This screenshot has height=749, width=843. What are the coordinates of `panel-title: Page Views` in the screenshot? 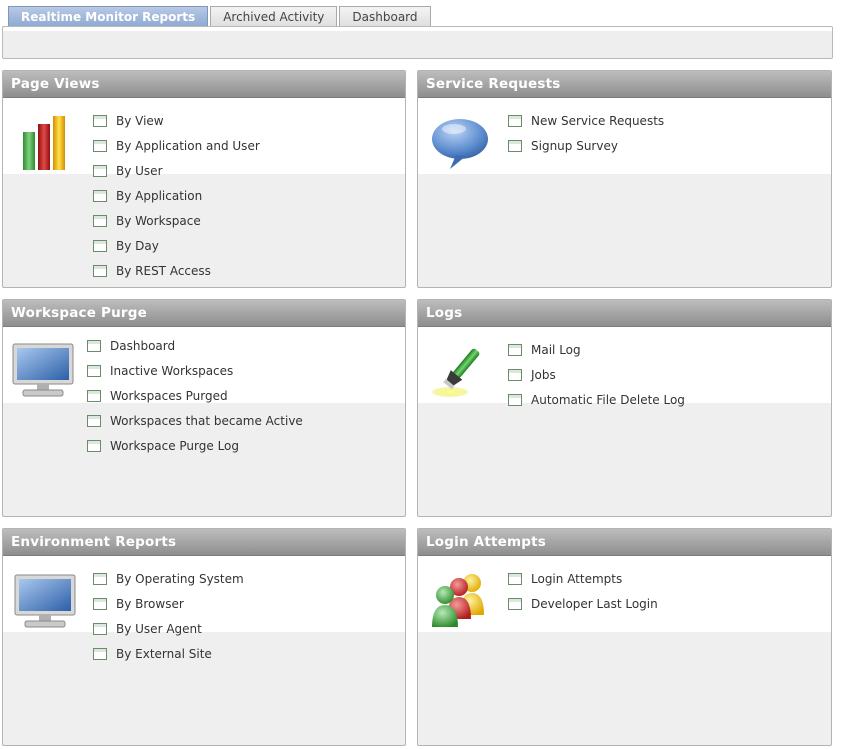 It's located at (204, 84).